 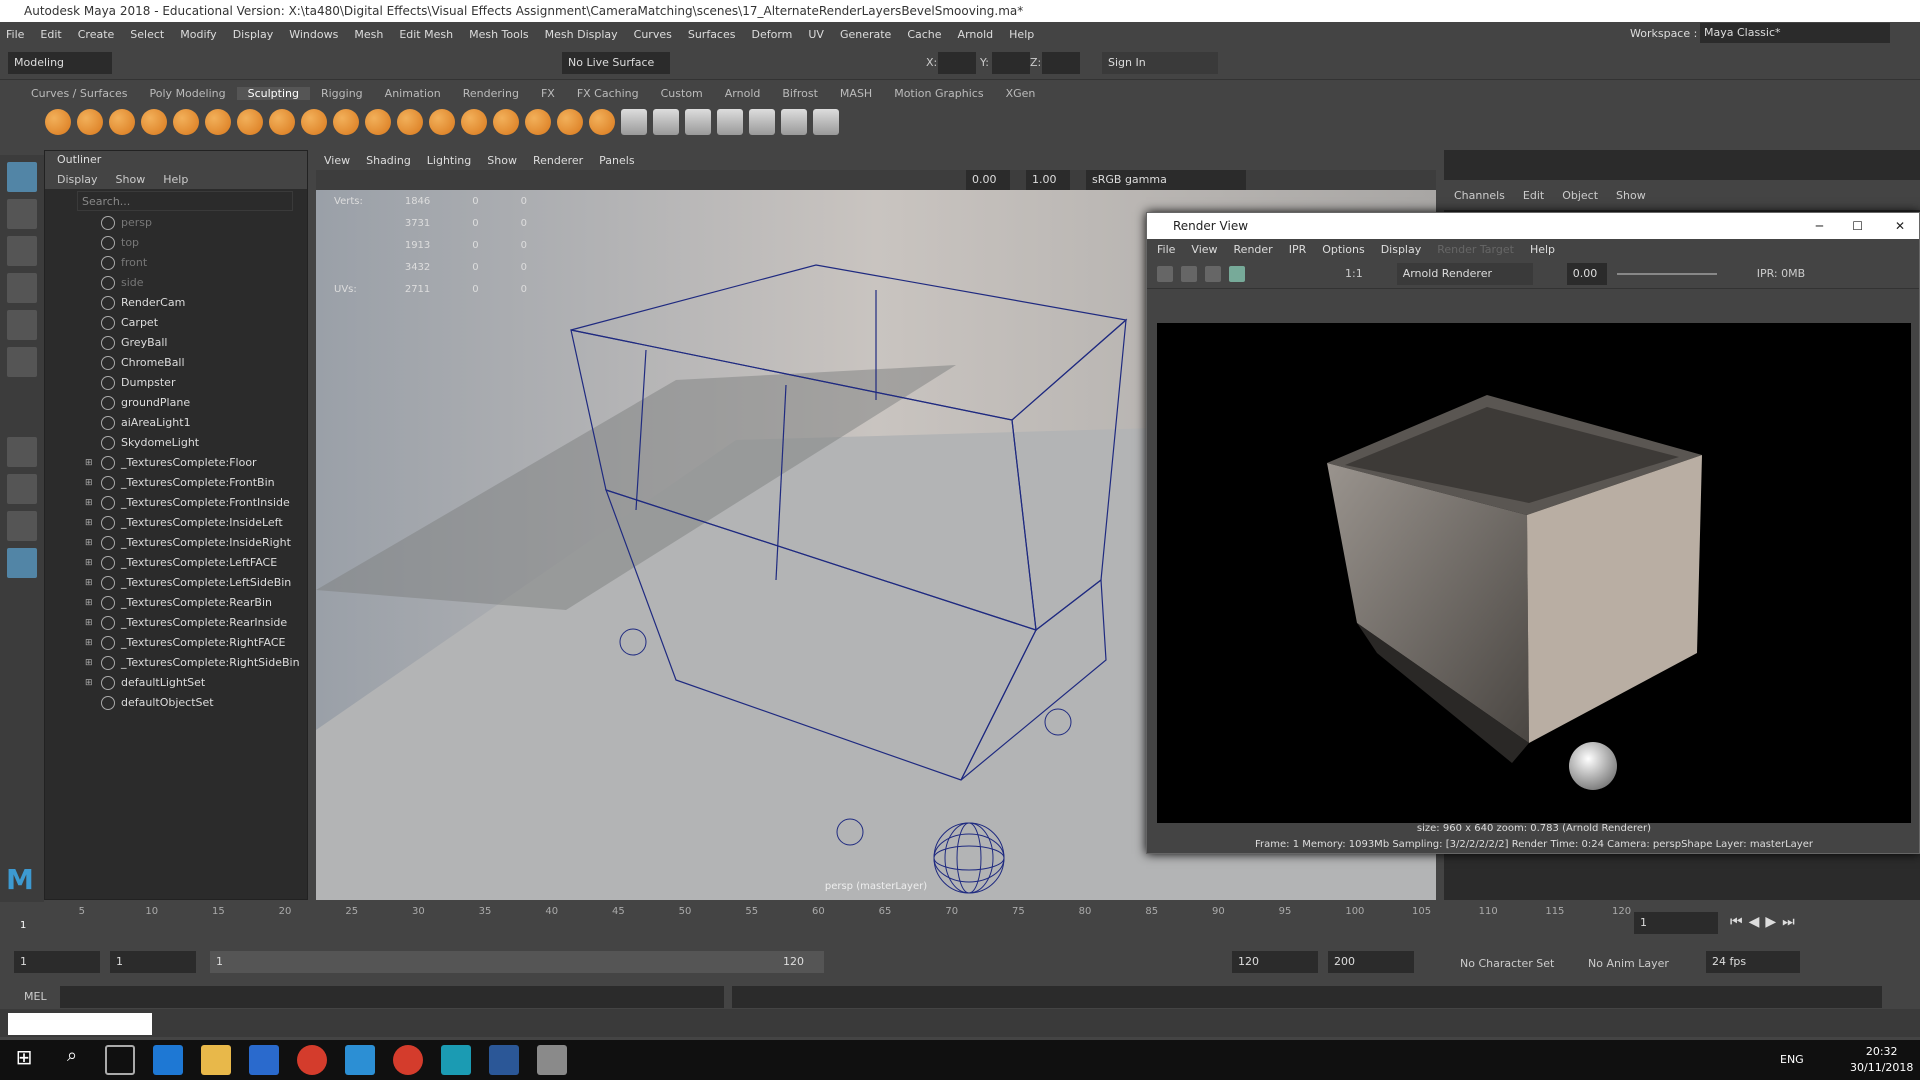 What do you see at coordinates (360, 1060) in the screenshot?
I see `notes-app-icon` at bounding box center [360, 1060].